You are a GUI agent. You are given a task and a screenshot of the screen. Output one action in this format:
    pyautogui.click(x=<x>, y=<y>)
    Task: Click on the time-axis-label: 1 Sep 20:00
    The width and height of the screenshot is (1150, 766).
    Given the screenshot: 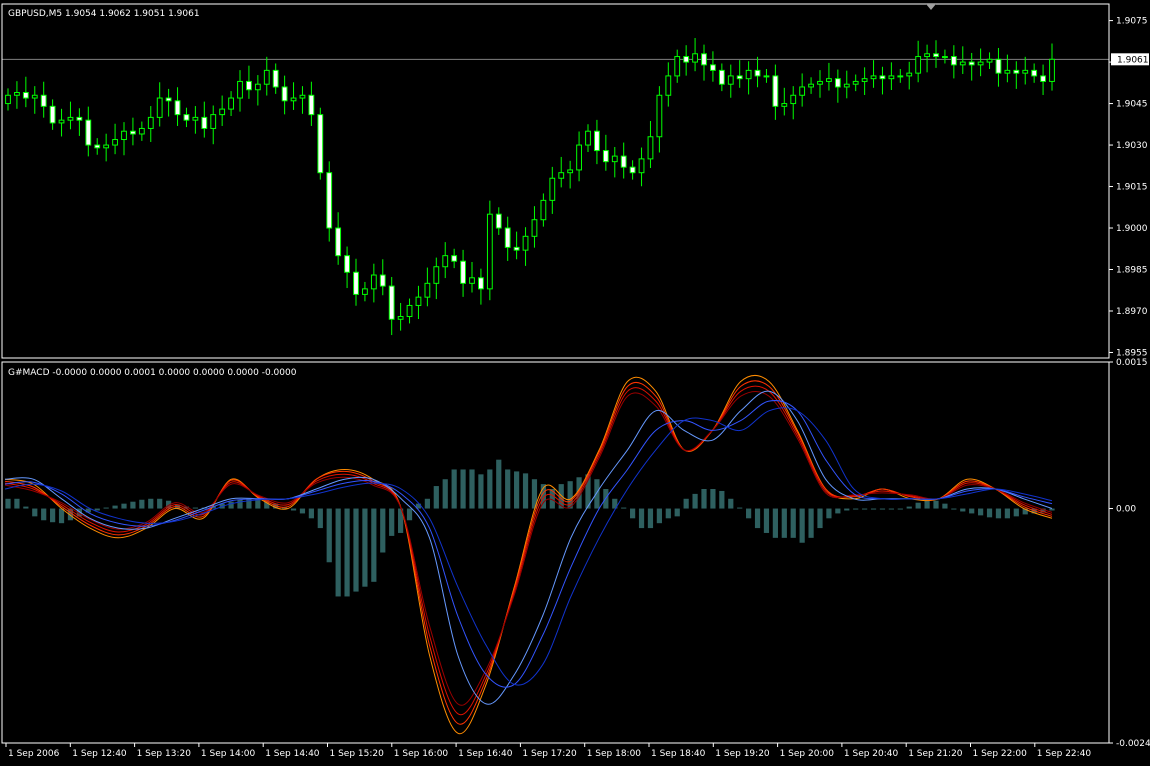 What is the action you would take?
    pyautogui.click(x=807, y=754)
    